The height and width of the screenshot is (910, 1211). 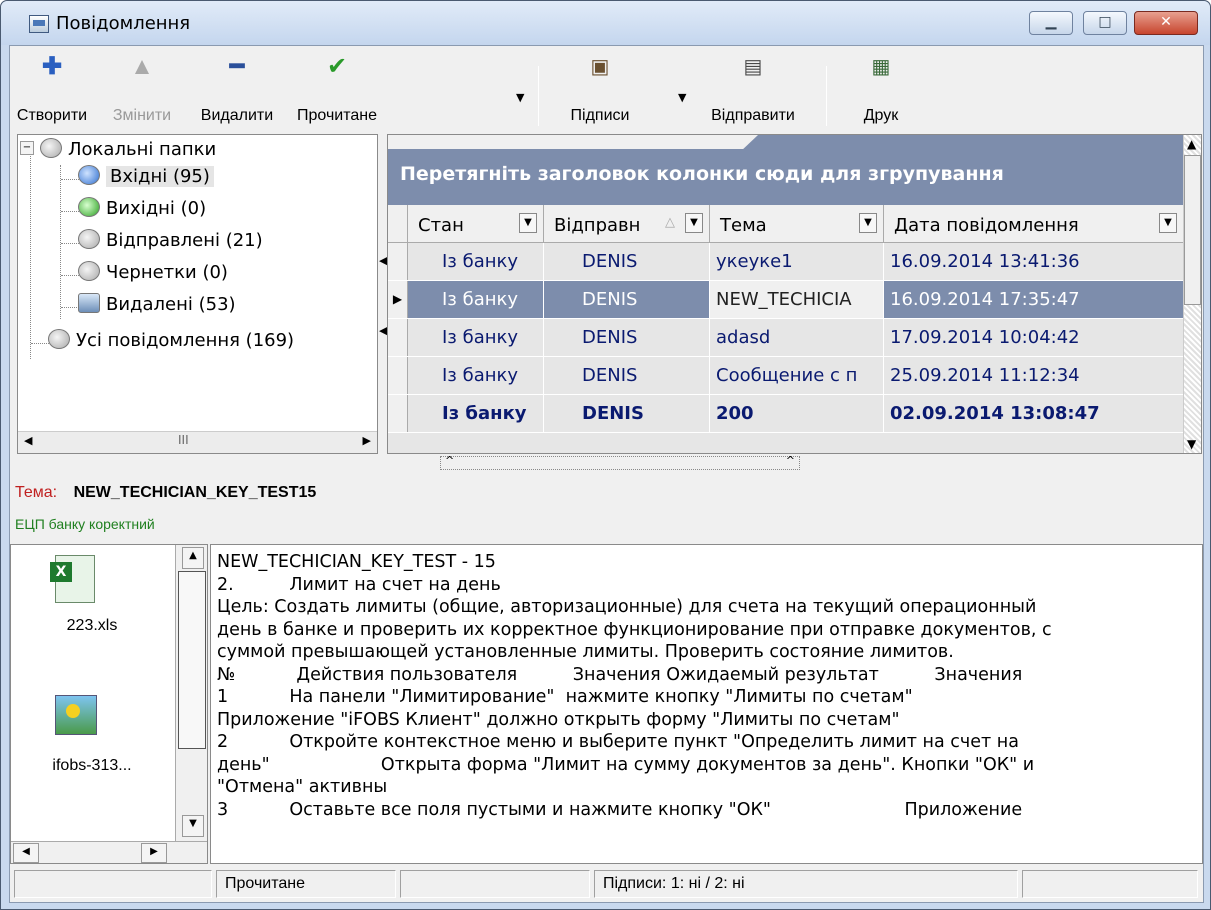 I want to click on table-row: Із банку DENIS adasd 17.09.2014 10:04:42, so click(x=786, y=337).